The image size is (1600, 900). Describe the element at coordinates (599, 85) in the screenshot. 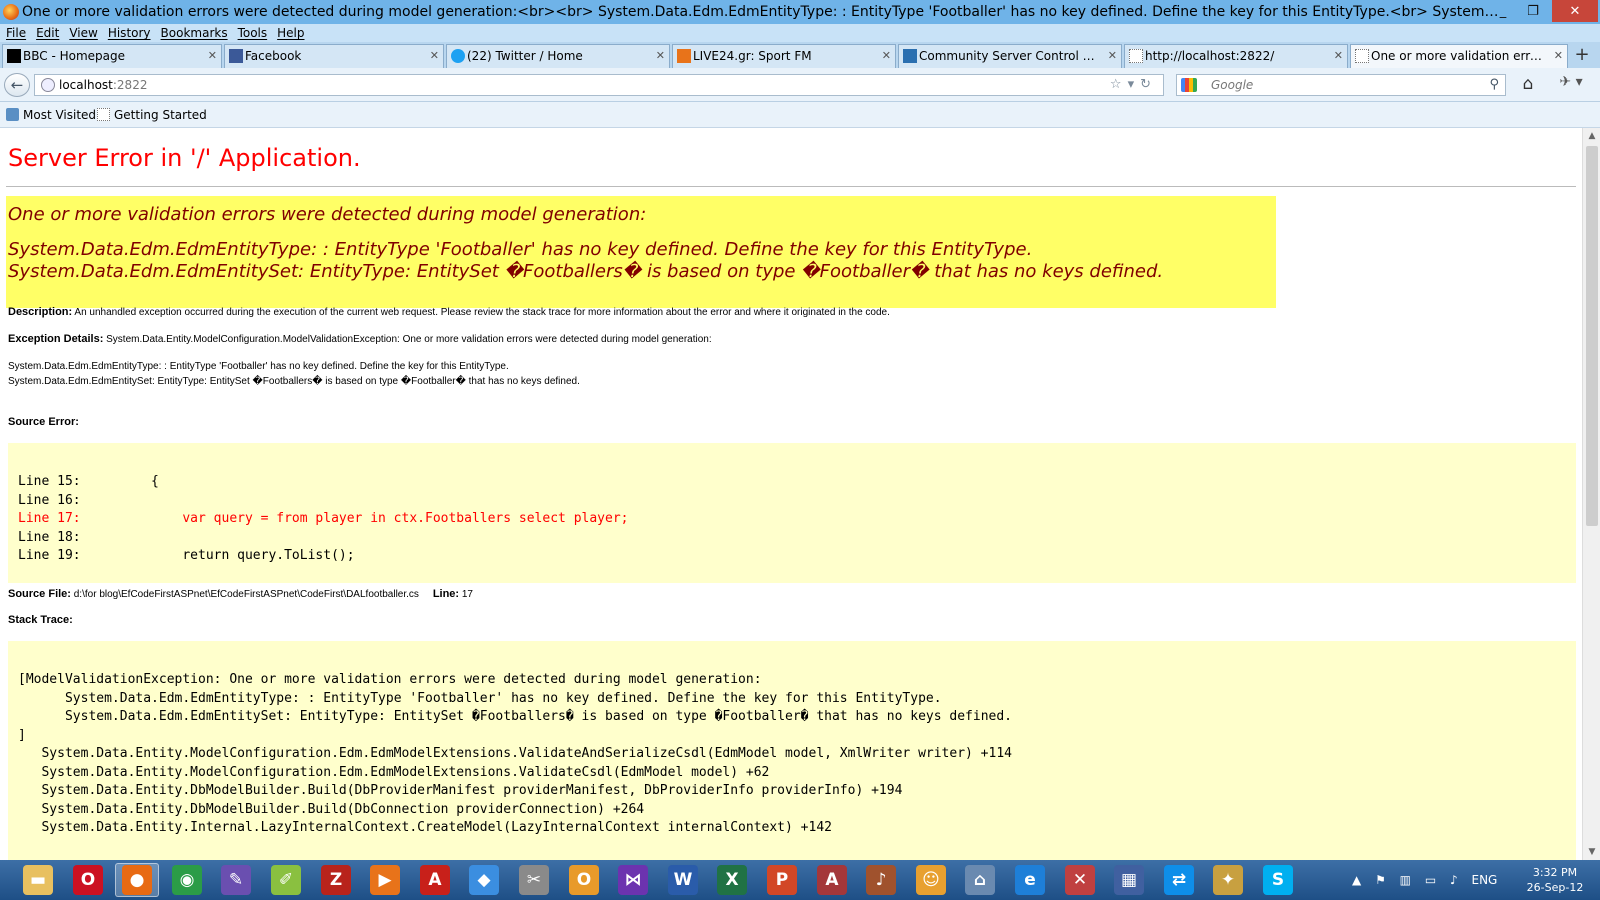

I see `url-bar: localhost:2822 ☆▾↻` at that location.